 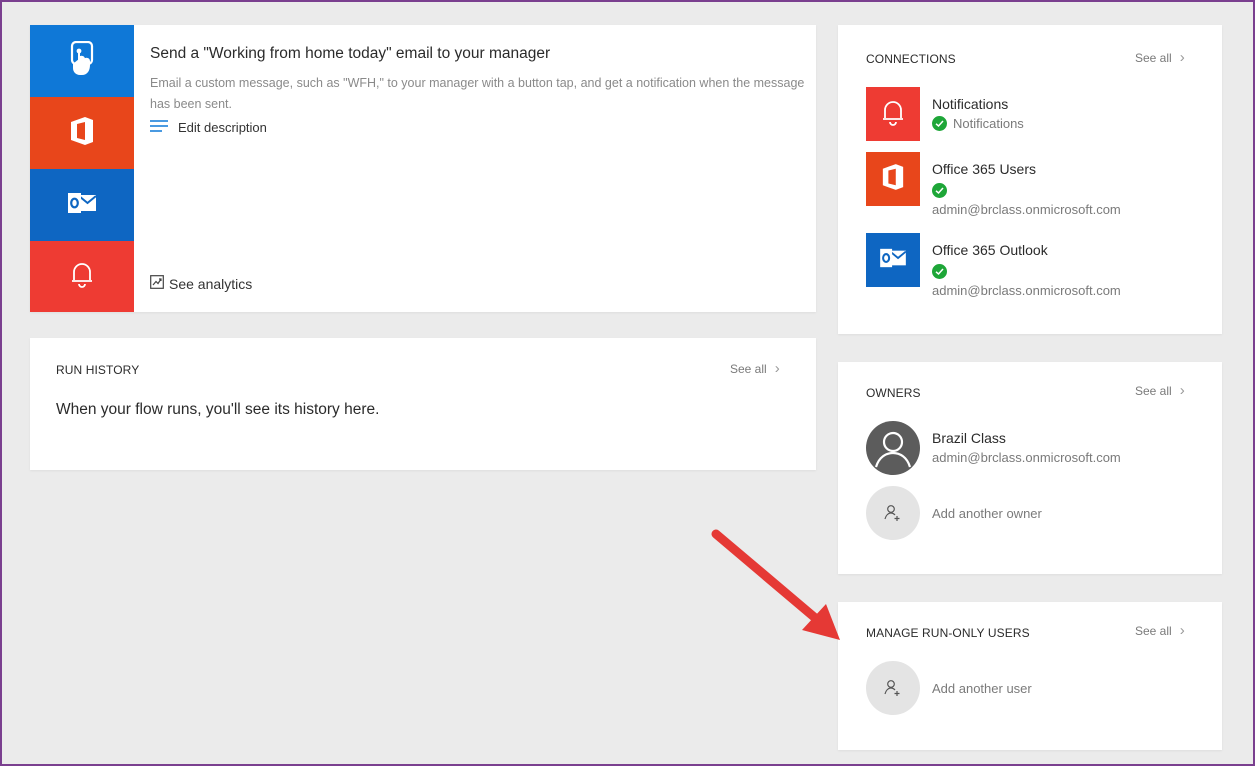 I want to click on connection-status: Notifications, so click(x=978, y=123).